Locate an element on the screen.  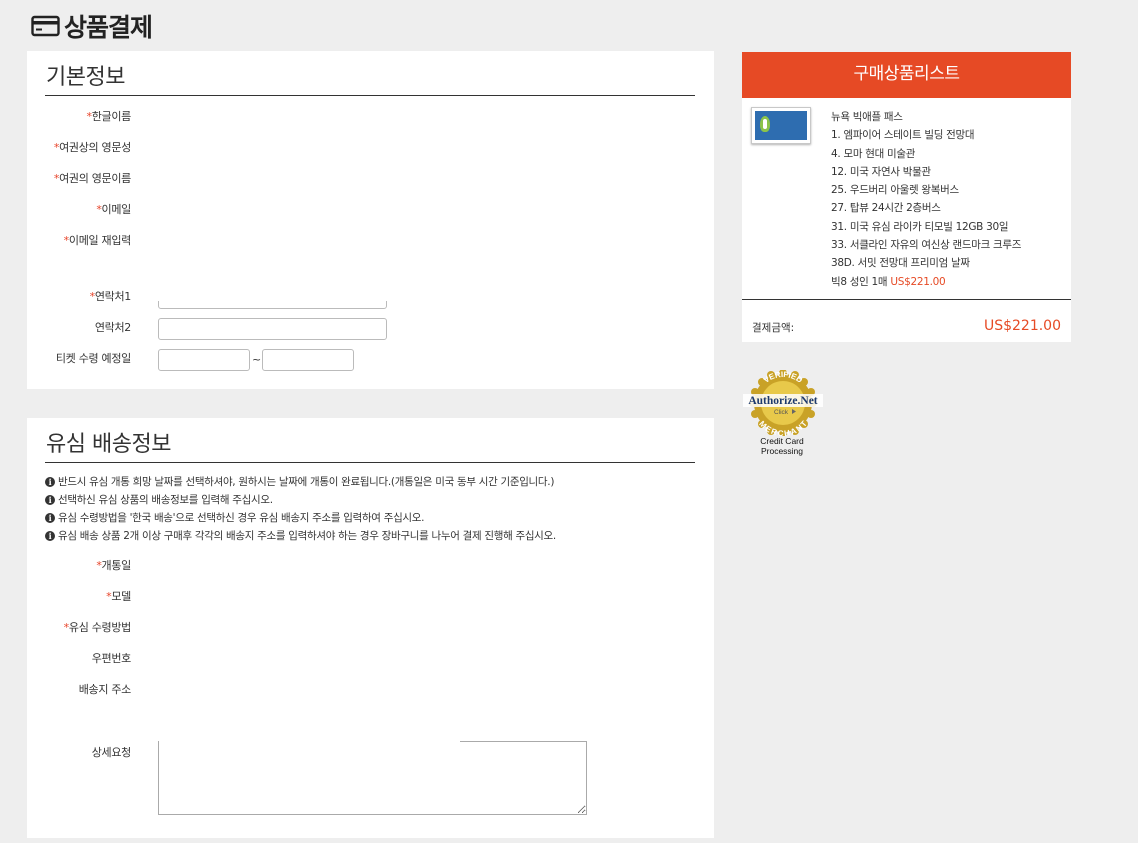
product-line: 뉴욕 빅애플 패스 is located at coordinates (867, 117).